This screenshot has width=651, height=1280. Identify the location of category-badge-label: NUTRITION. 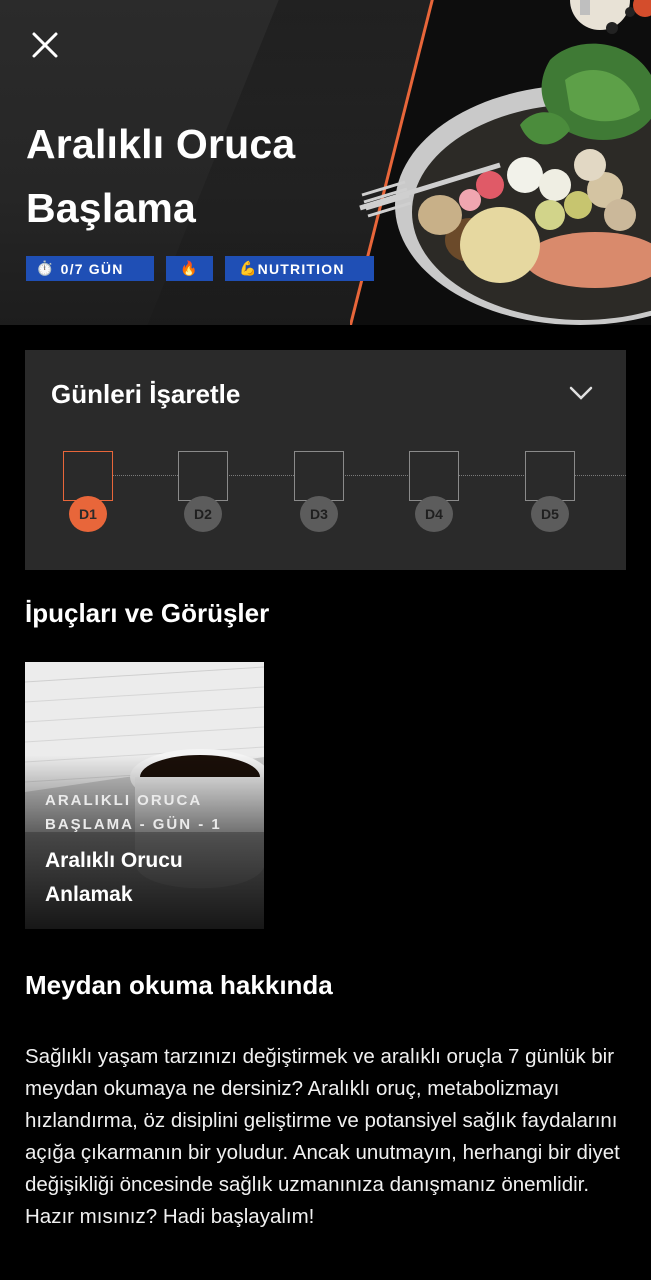
(301, 268).